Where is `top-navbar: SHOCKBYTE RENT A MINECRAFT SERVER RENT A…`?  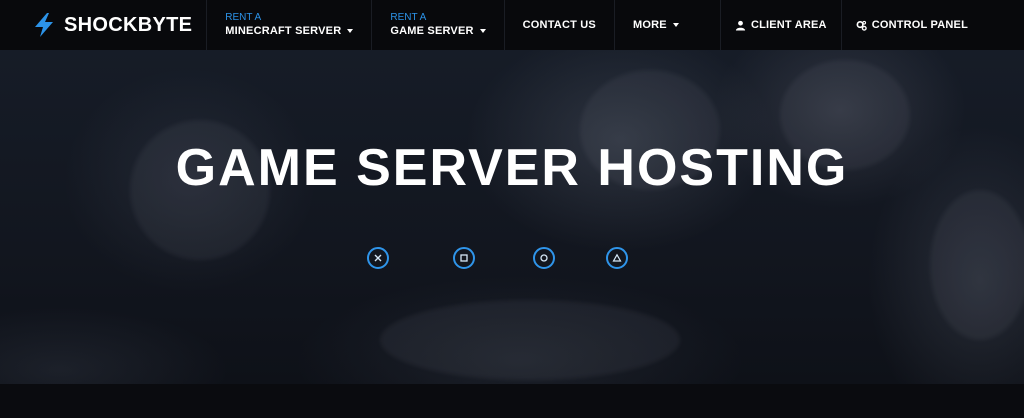 top-navbar: SHOCKBYTE RENT A MINECRAFT SERVER RENT A… is located at coordinates (512, 25).